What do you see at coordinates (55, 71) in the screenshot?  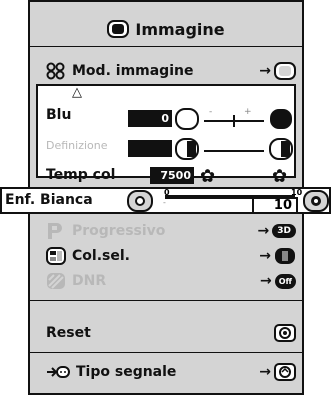 I see `picture-mode-icon` at bounding box center [55, 71].